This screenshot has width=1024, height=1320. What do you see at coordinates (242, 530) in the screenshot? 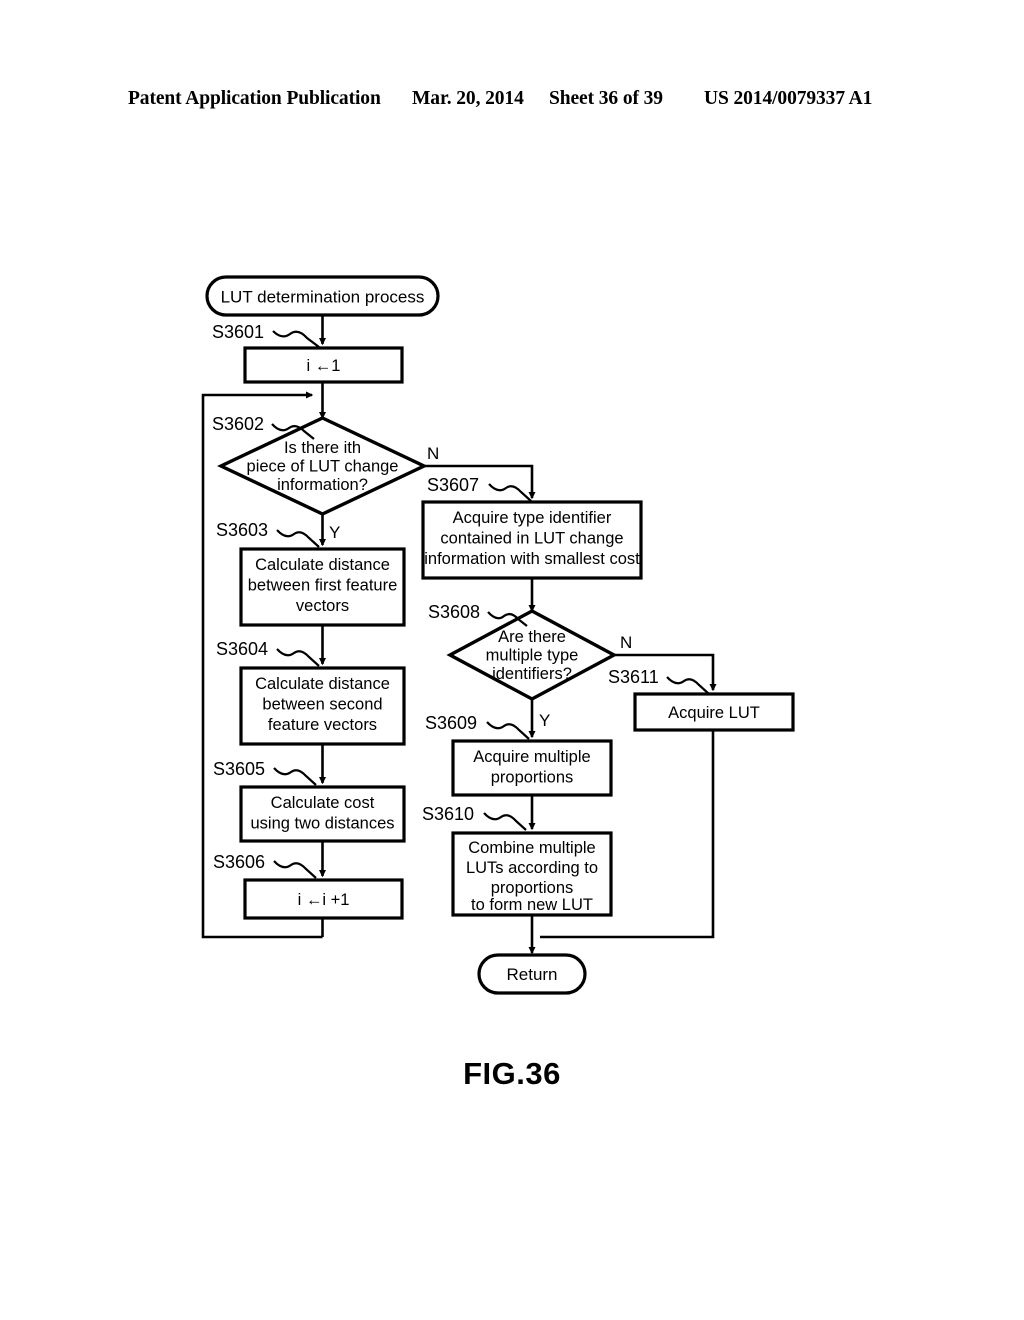
I see `s3603-ref: S3603` at bounding box center [242, 530].